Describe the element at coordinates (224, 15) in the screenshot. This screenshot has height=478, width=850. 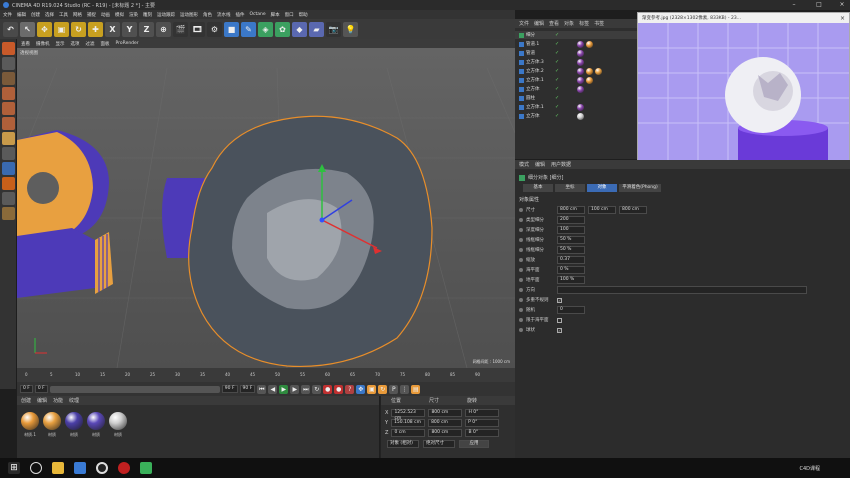
I see `menu-item: 流水线` at that location.